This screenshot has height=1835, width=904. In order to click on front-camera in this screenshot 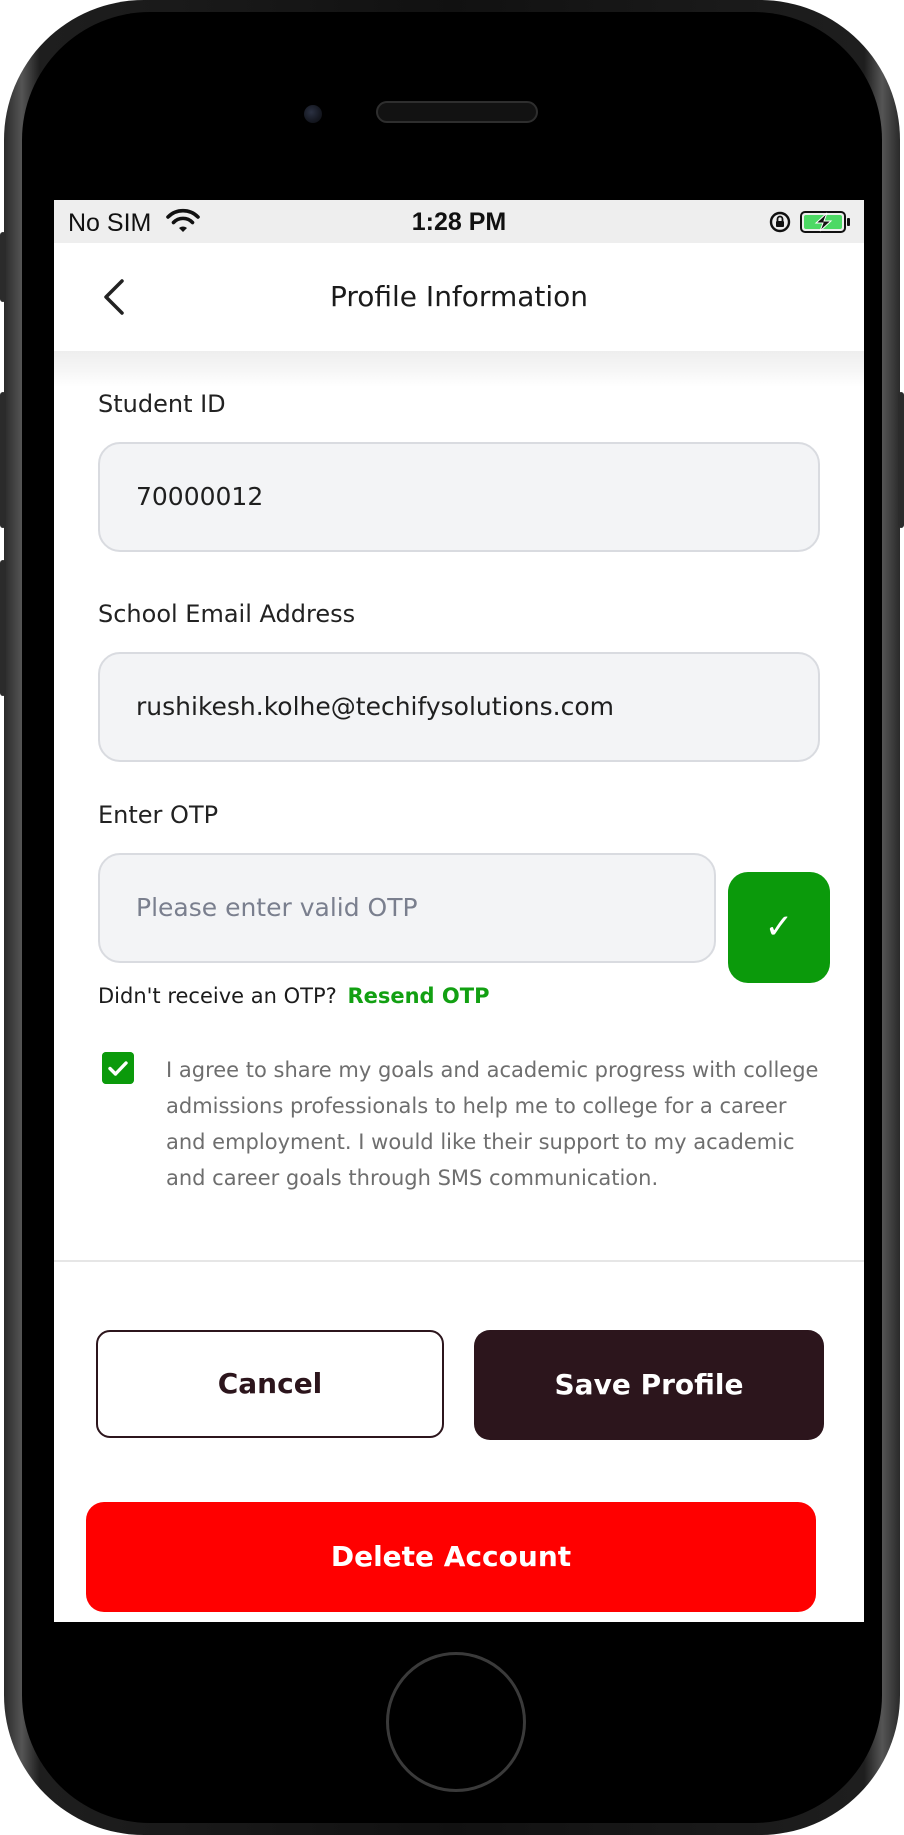, I will do `click(313, 114)`.